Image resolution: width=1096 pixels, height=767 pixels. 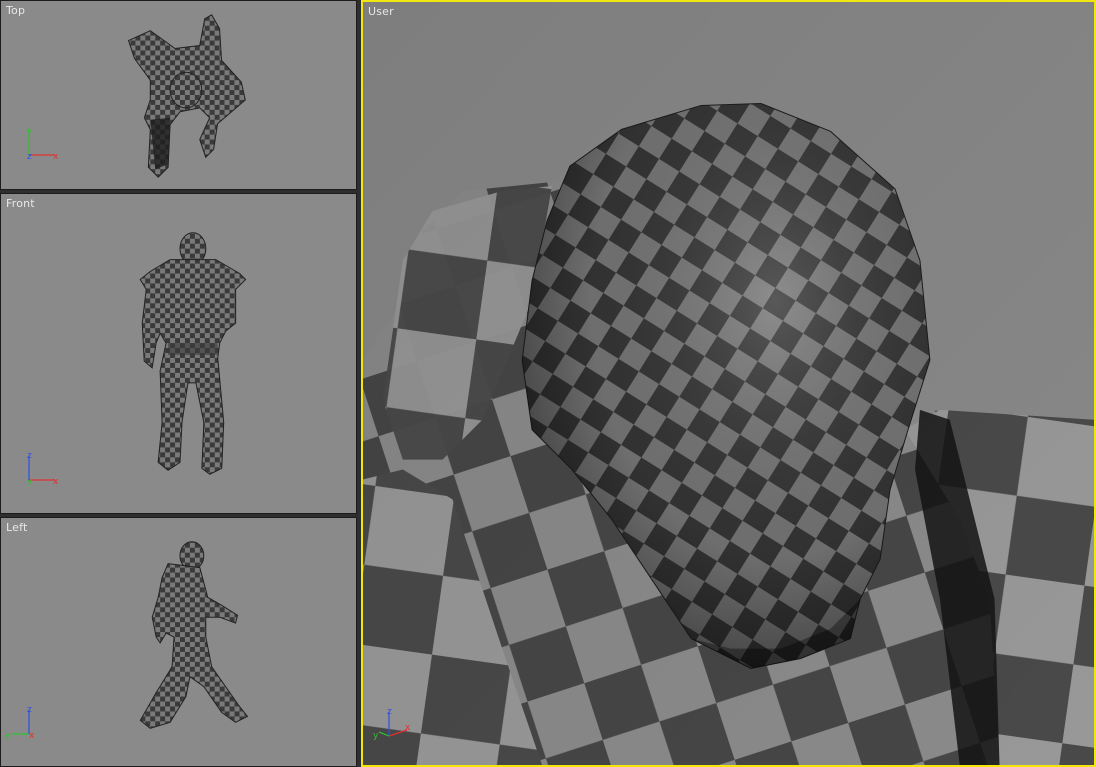 I want to click on viewport-label: Top, so click(x=15, y=10).